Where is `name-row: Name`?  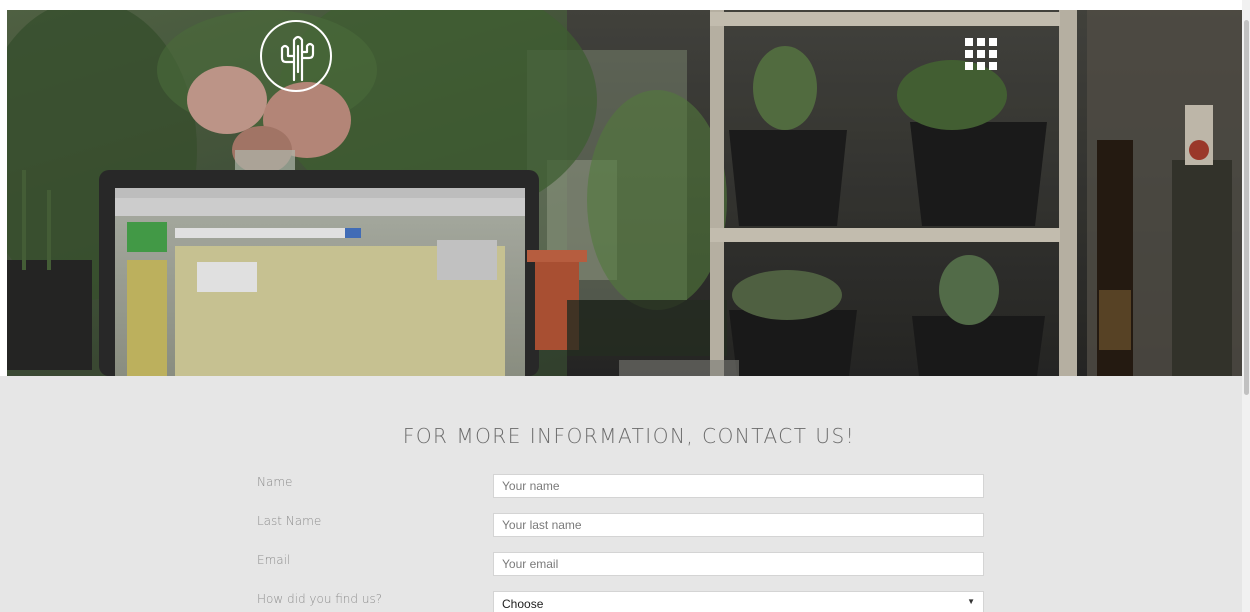 name-row: Name is located at coordinates (621, 487).